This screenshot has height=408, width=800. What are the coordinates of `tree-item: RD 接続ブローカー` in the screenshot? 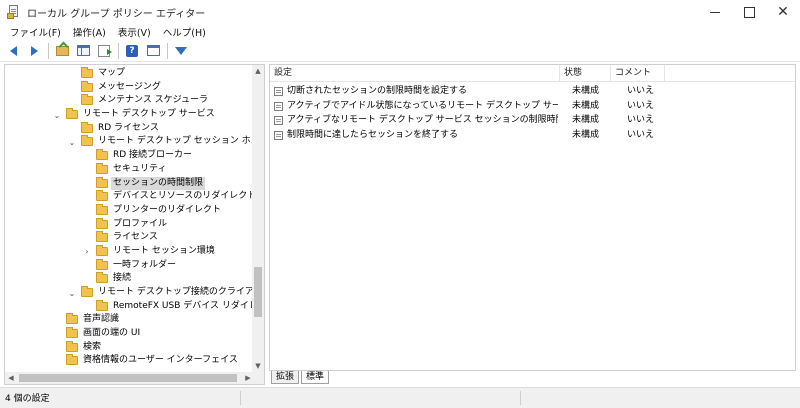 It's located at (129, 156).